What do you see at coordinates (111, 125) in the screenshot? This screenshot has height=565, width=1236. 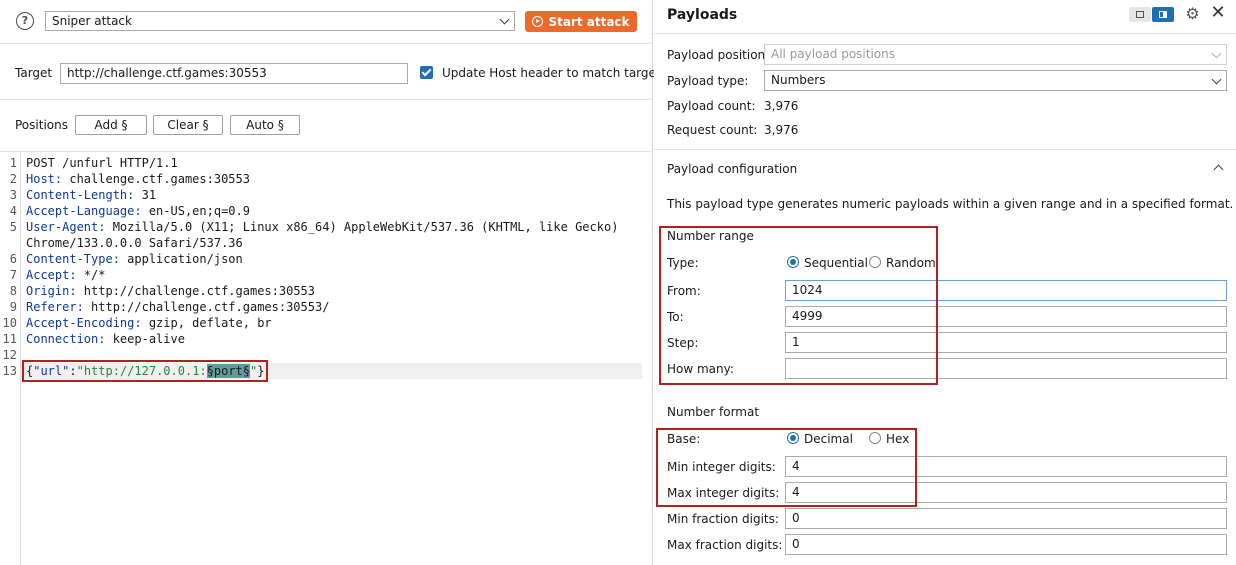 I see `add-marker-button: Add §` at bounding box center [111, 125].